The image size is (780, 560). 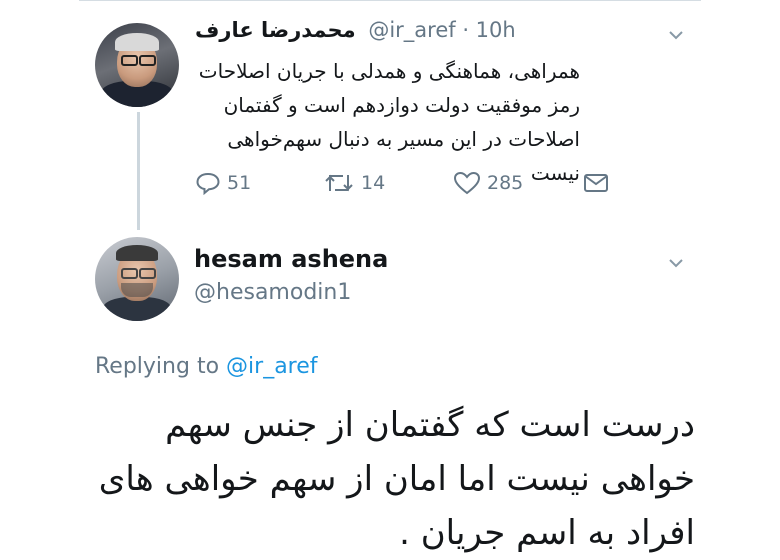 I want to click on tweet2-handle: @hesamodin1, so click(x=272, y=292).